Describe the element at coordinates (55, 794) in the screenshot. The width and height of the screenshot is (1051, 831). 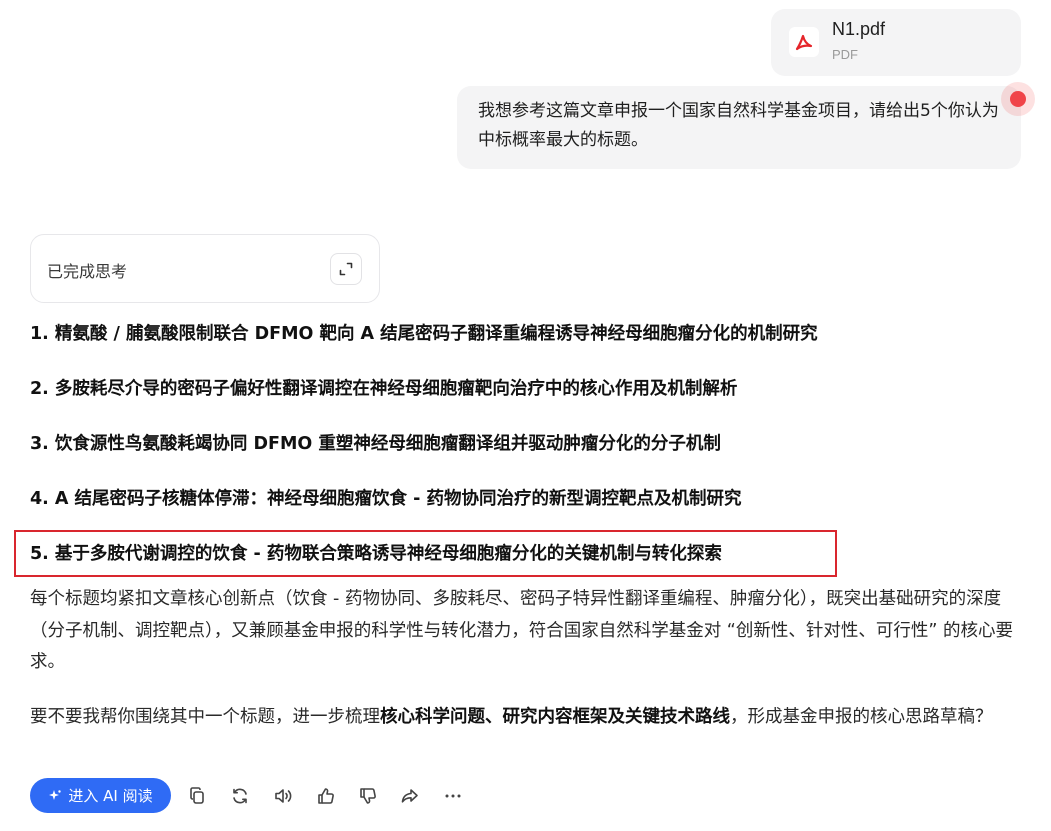
I see `sparkle-icon` at that location.